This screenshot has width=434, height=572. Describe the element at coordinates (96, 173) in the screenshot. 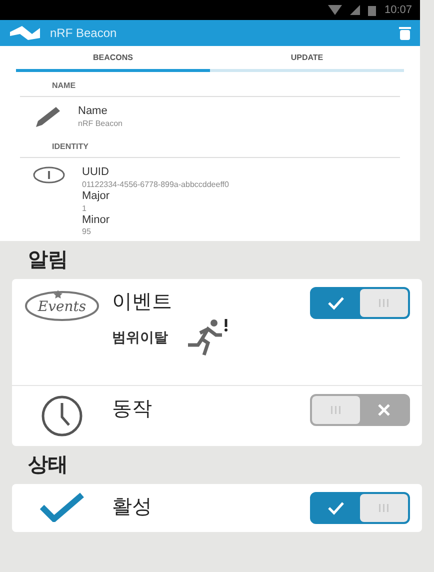

I see `field-label: UUID` at that location.